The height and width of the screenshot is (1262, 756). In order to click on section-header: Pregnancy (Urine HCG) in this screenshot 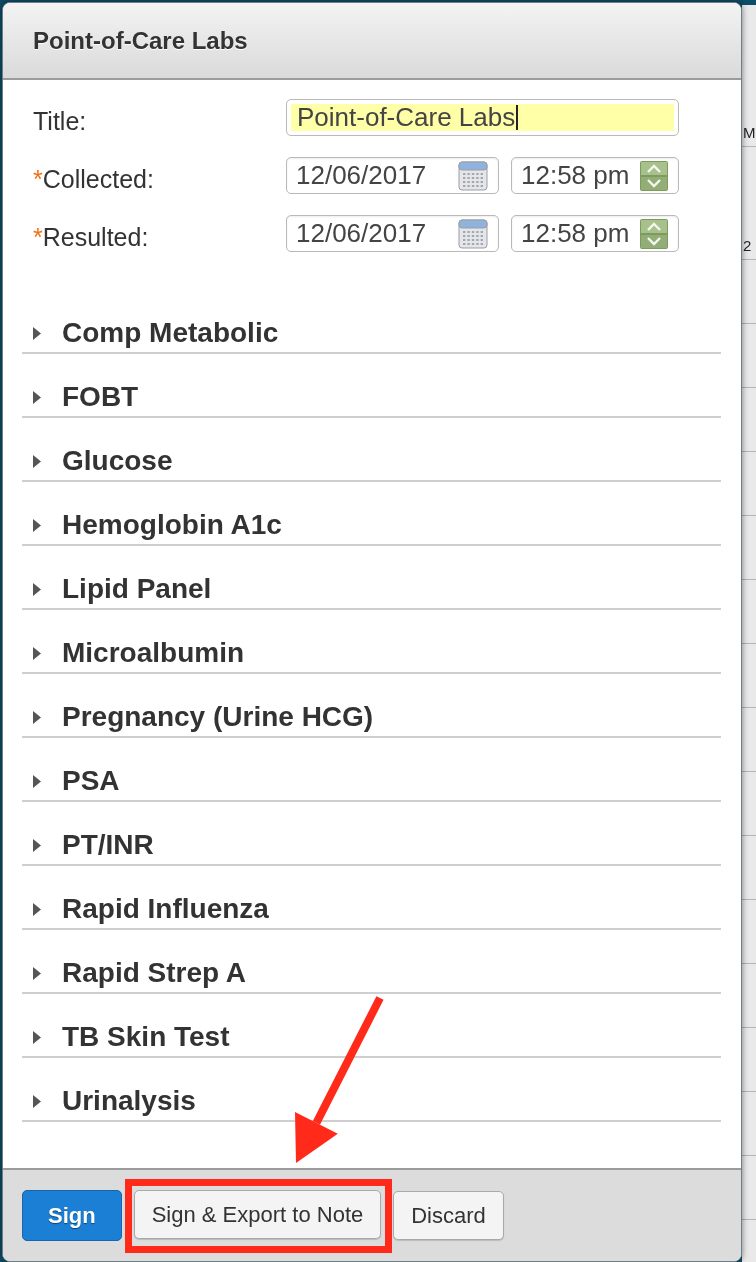, I will do `click(371, 706)`.